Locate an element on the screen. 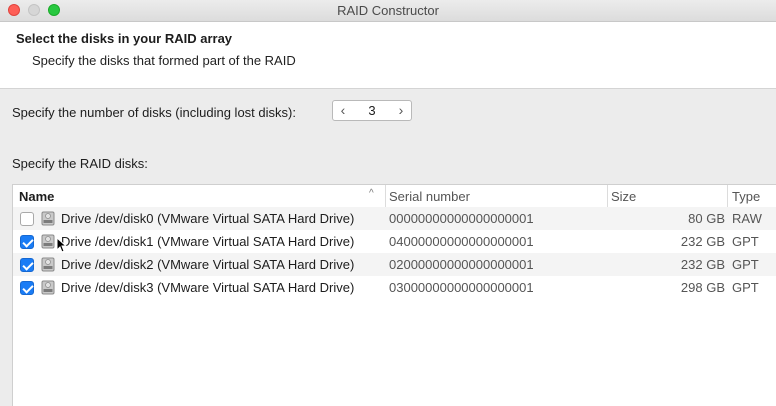 Image resolution: width=776 pixels, height=406 pixels. mouse-pointer-icon is located at coordinates (61, 245).